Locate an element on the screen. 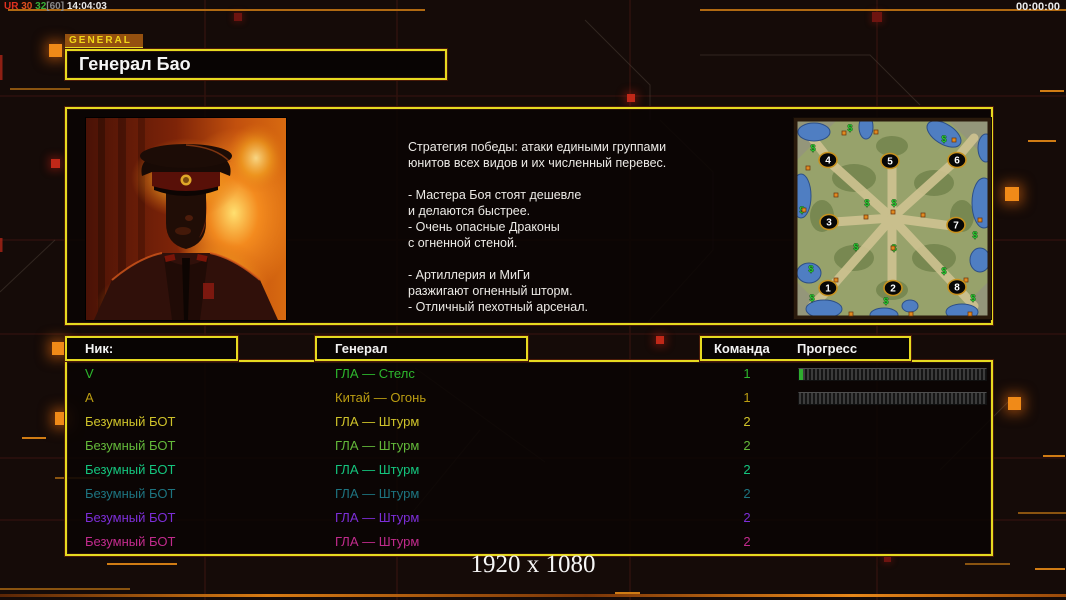 This screenshot has width=1066, height=600. status-token: 30 is located at coordinates (25, 6).